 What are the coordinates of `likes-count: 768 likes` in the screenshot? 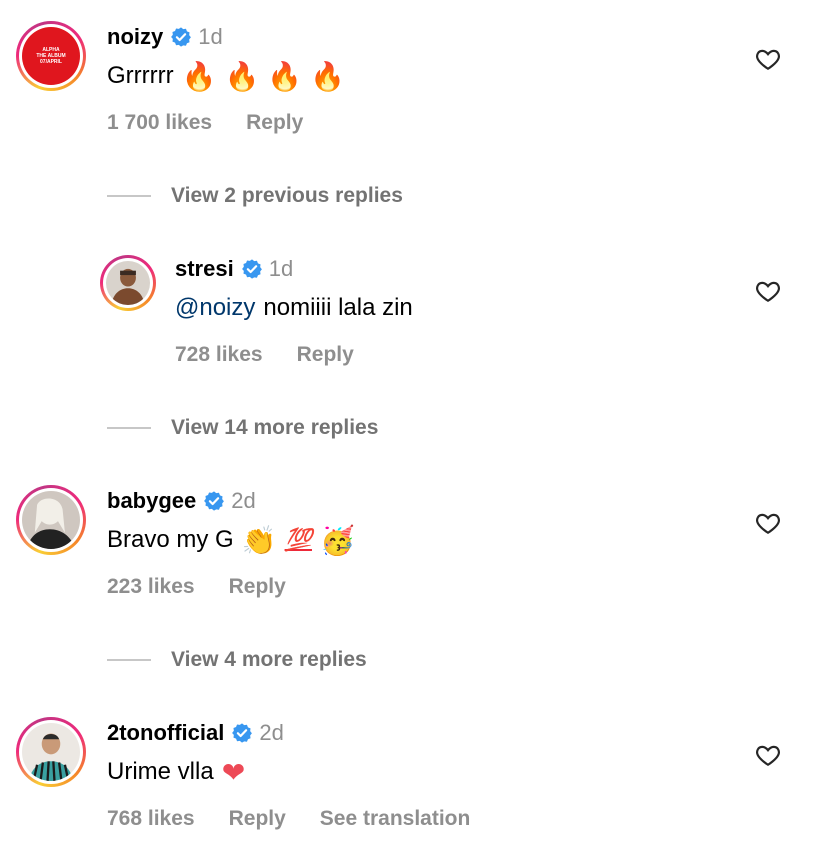 It's located at (151, 819).